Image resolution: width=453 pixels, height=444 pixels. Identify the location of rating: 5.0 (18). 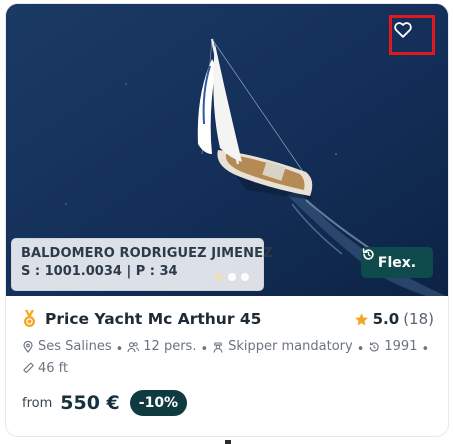
(394, 319).